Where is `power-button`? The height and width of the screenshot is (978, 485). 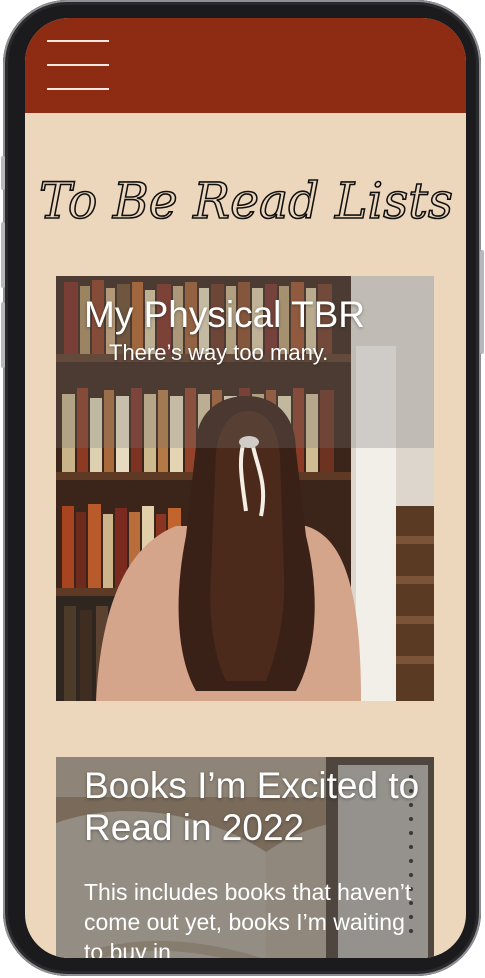 power-button is located at coordinates (482, 302).